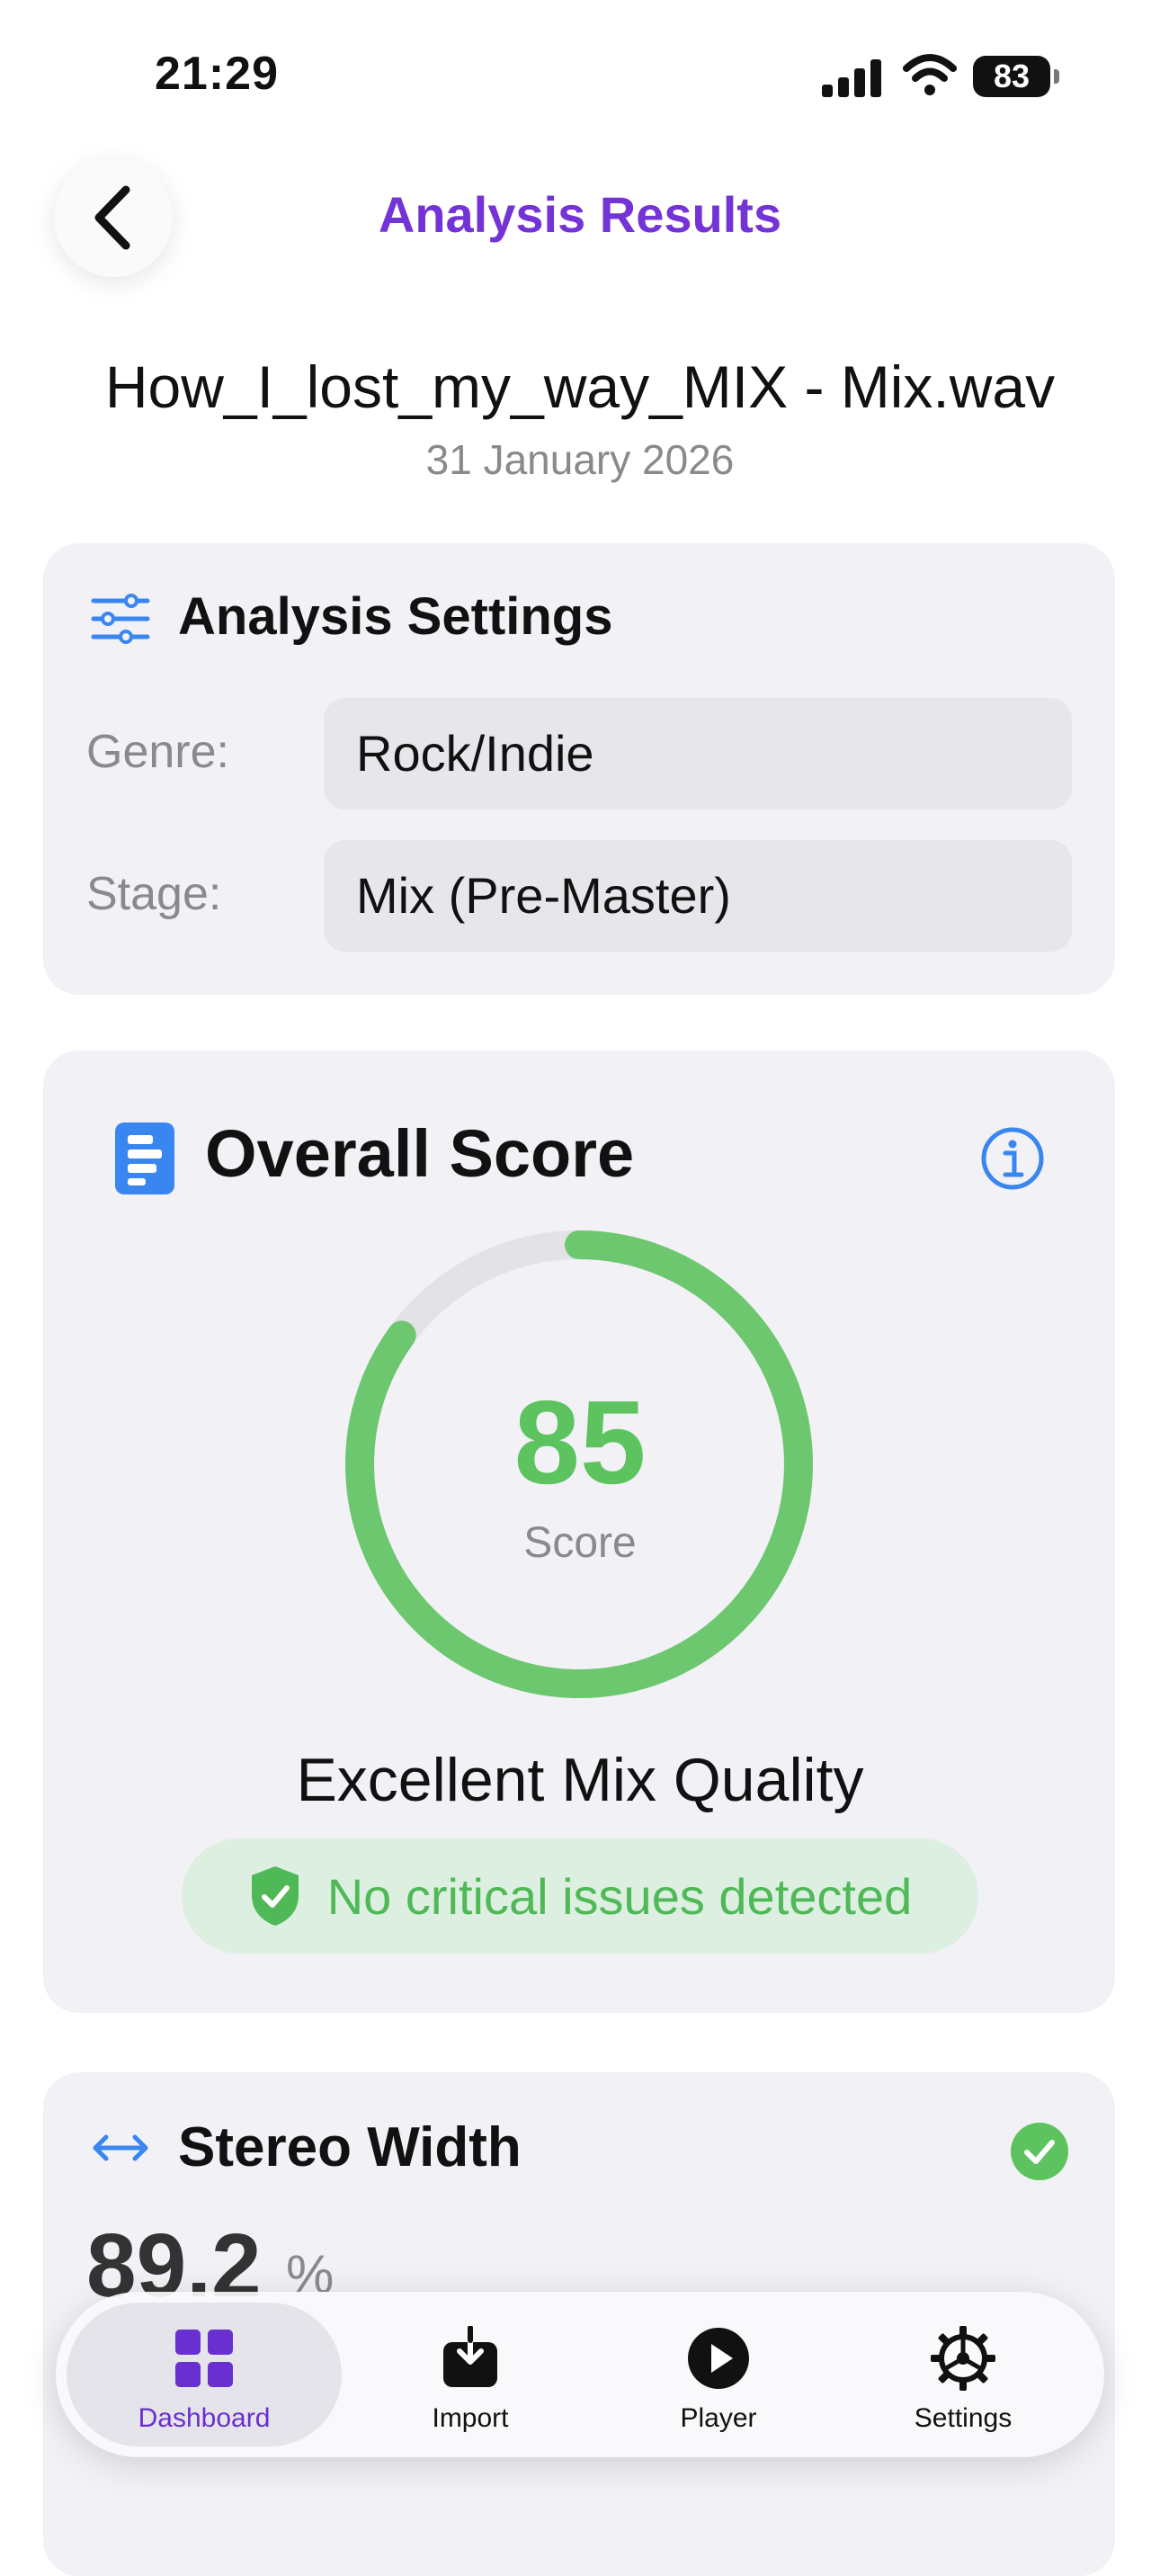 This screenshot has width=1160, height=2576. Describe the element at coordinates (1039, 2151) in the screenshot. I see `check-circle-icon` at that location.